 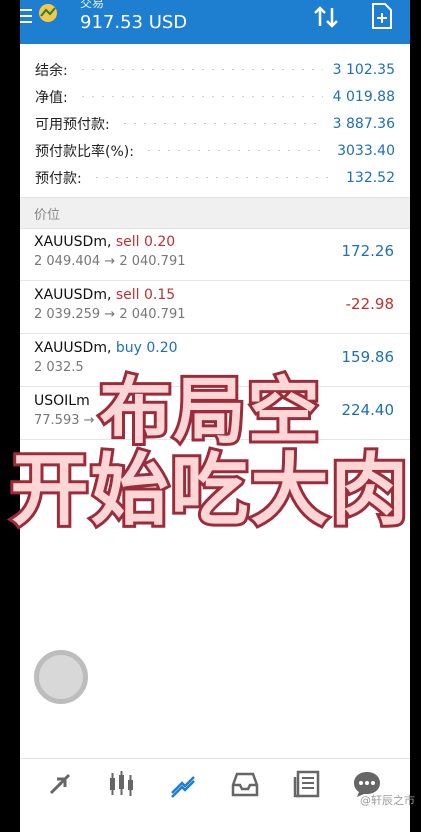 I want to click on position-symbol: XAUUSDm, sell 0.20, so click(x=104, y=242).